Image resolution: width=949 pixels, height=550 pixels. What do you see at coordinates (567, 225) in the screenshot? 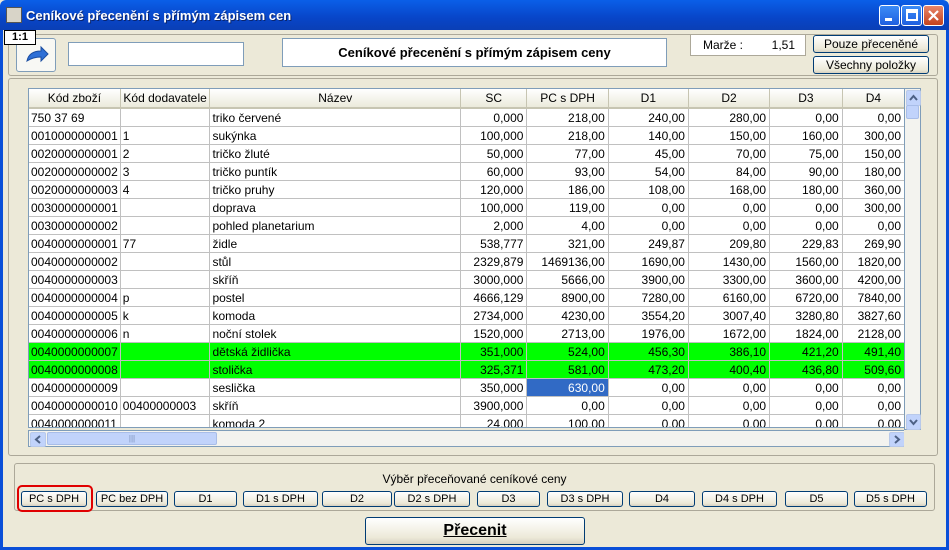
I see `cell-pc: 4,00` at bounding box center [567, 225].